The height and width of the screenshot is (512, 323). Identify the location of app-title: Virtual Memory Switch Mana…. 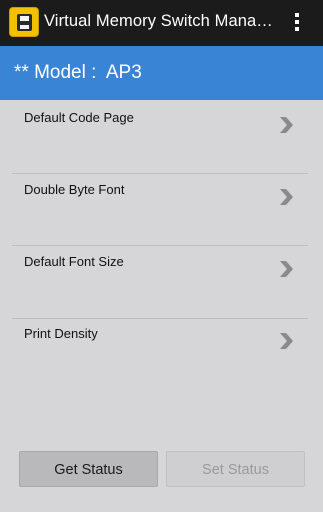
(158, 21).